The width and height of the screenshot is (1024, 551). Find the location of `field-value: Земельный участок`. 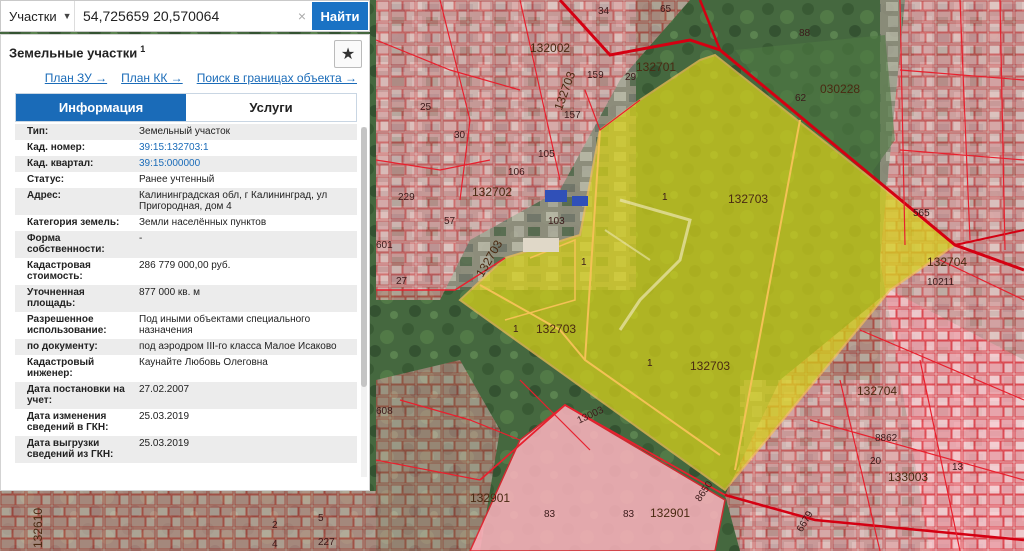

field-value: Земельный участок is located at coordinates (185, 131).